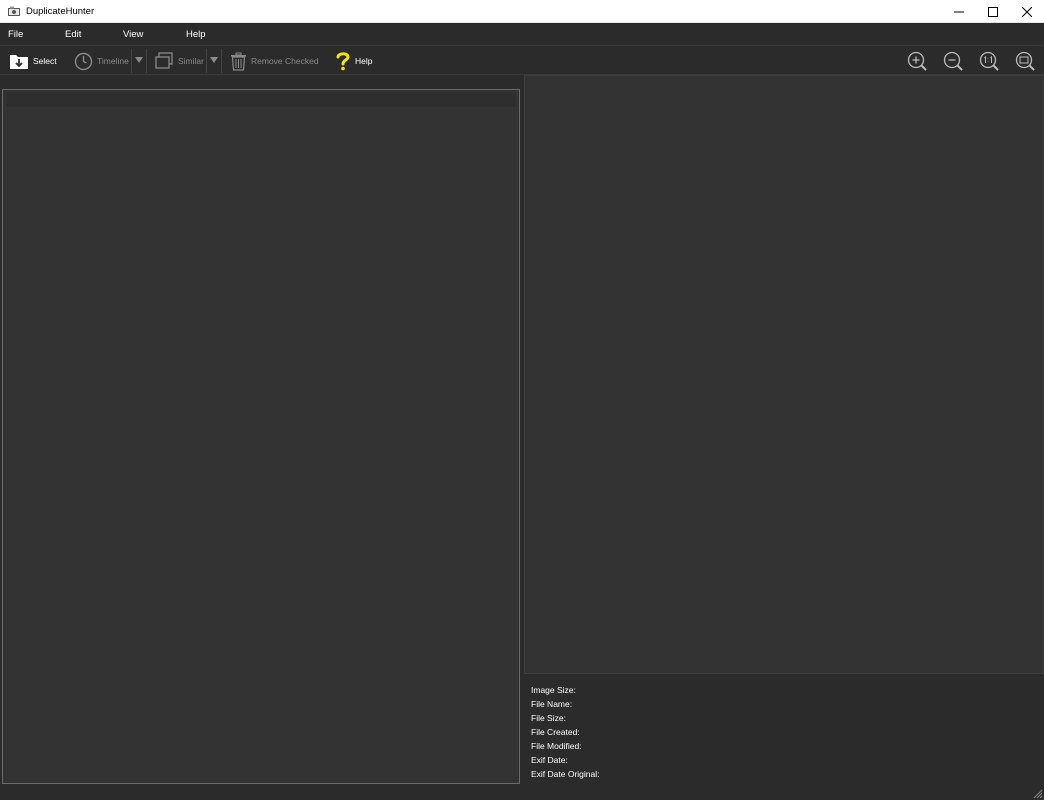  I want to click on timeline-label: Timeline, so click(113, 61).